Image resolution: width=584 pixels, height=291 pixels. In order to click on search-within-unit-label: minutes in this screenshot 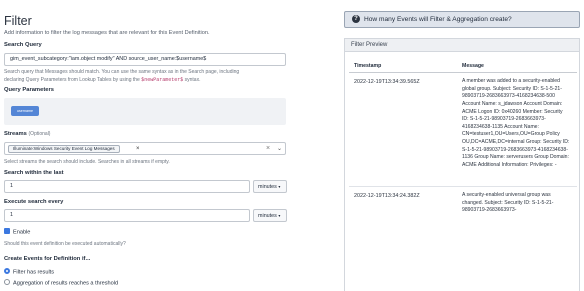, I will do `click(267, 187)`.